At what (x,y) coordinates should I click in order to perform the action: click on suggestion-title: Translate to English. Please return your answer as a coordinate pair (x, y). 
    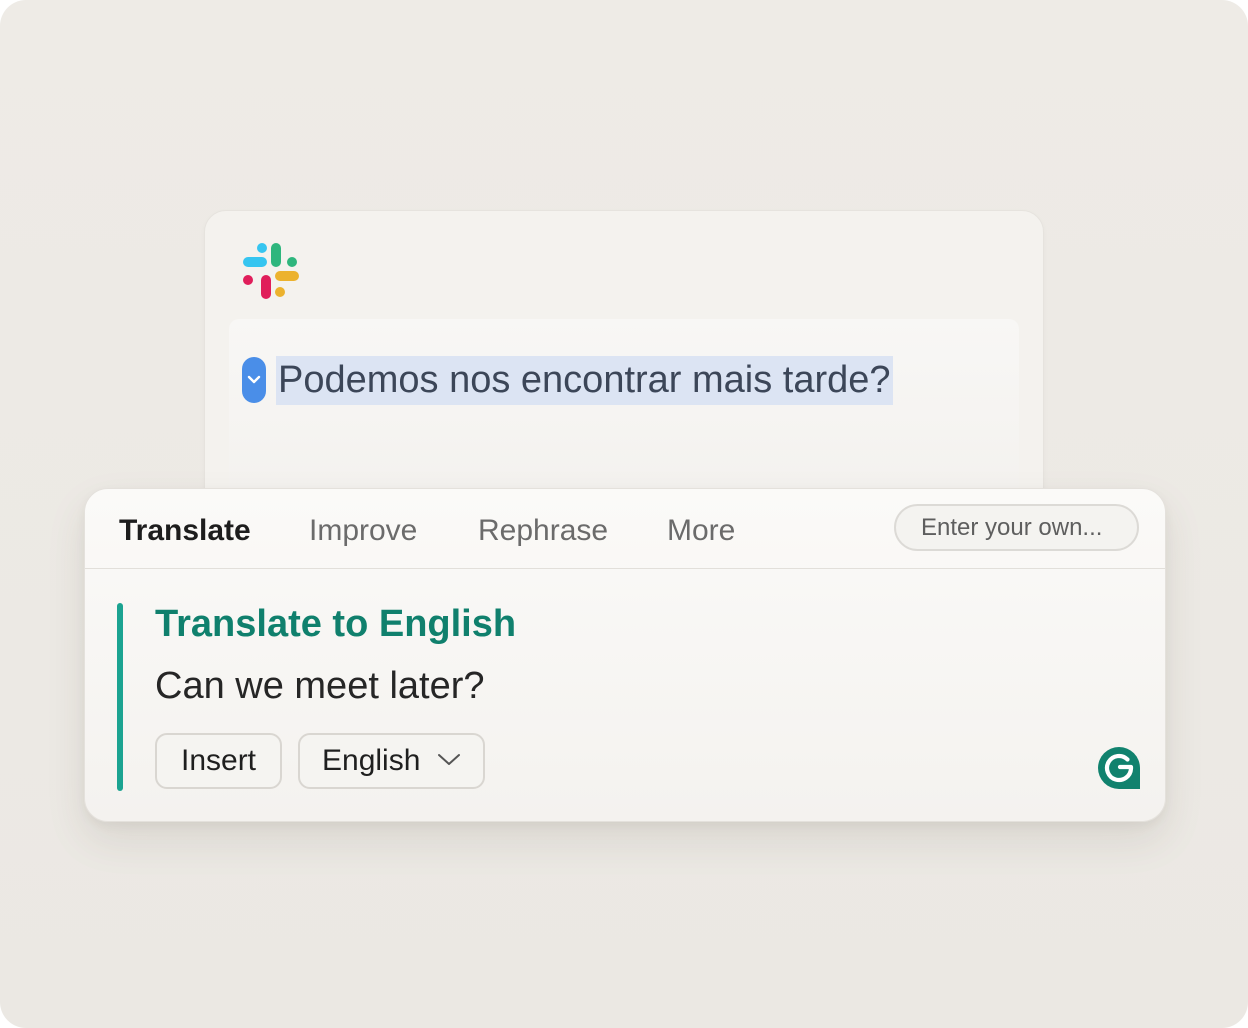
    Looking at the image, I should click on (336, 624).